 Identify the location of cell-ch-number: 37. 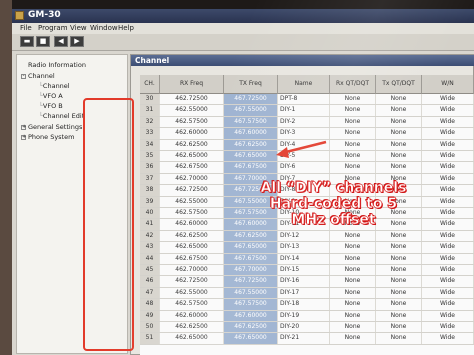
(150, 179).